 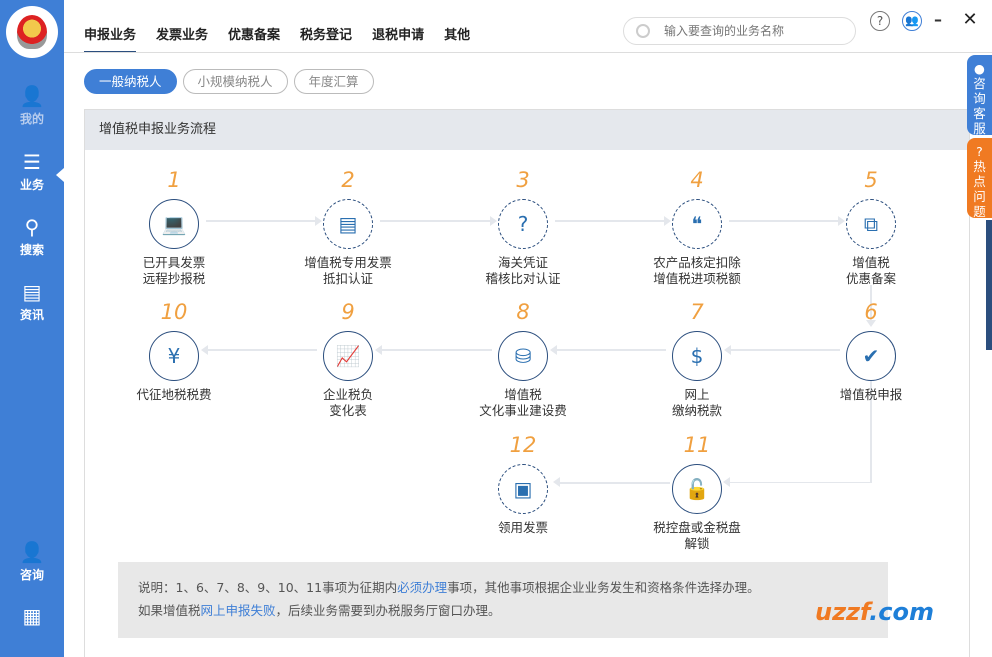 I want to click on step-label: 稽核比对认证, so click(x=523, y=278).